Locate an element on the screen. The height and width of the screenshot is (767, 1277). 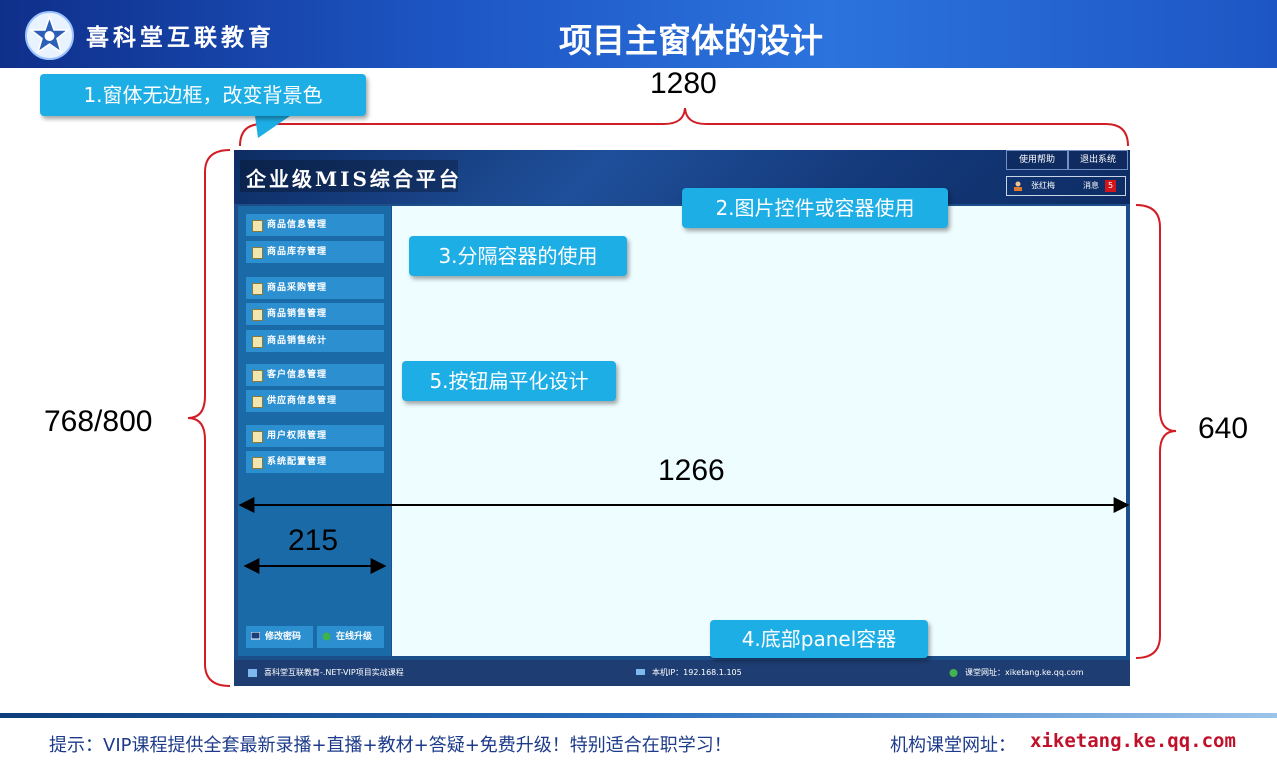
computer-icon is located at coordinates (640, 672).